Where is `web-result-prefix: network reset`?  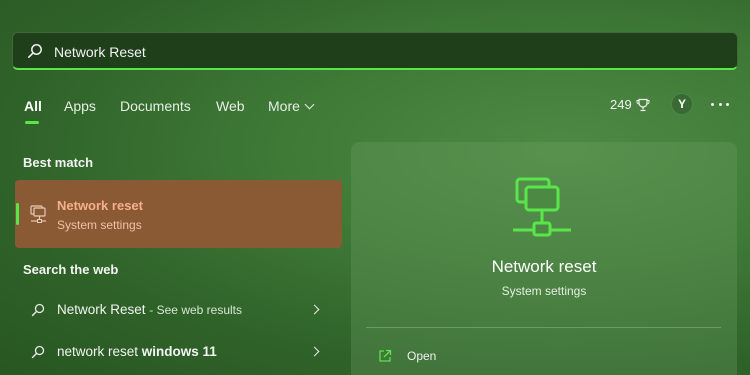 web-result-prefix: network reset is located at coordinates (99, 351).